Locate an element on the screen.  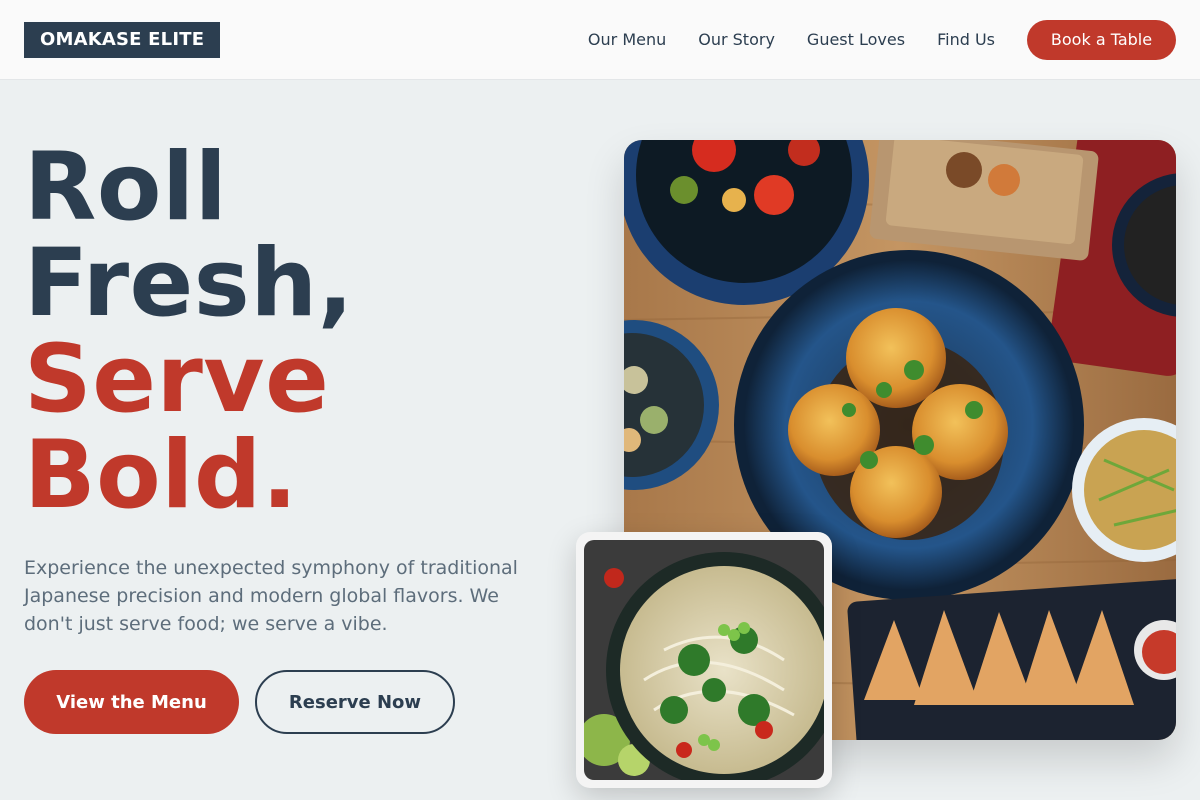
noodle-bowl-card is located at coordinates (704, 660).